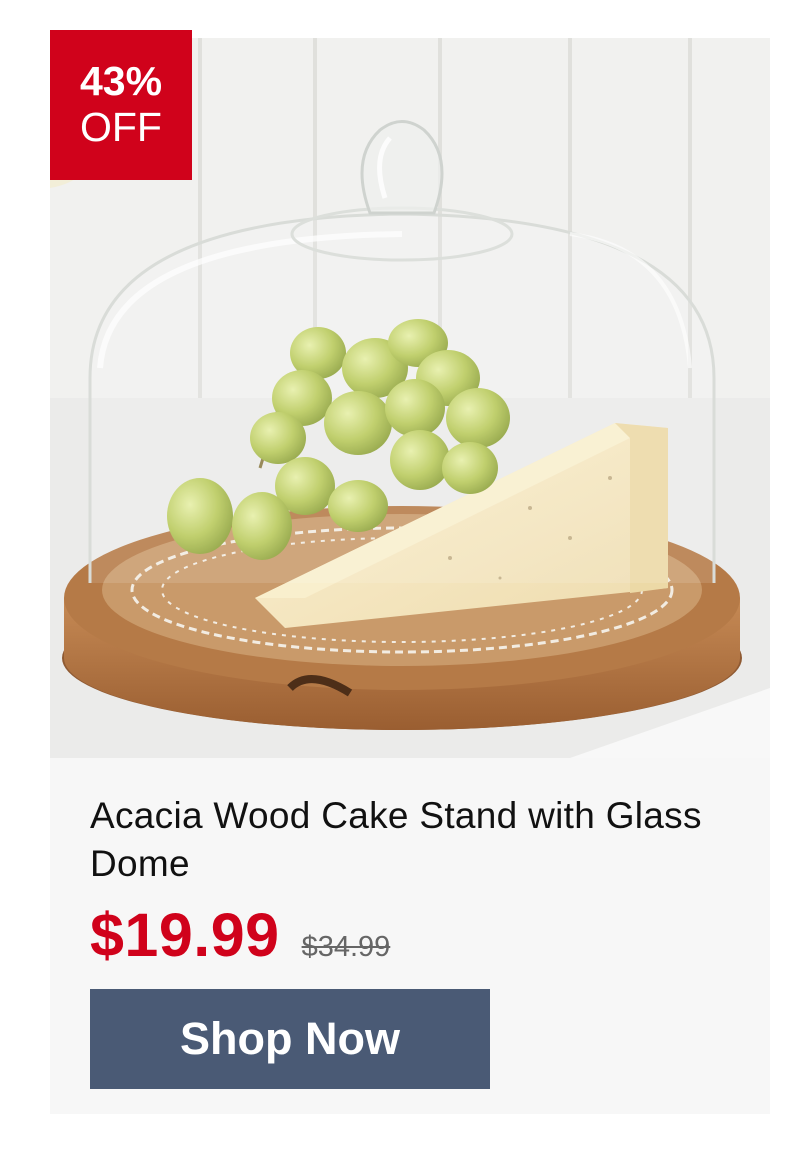  Describe the element at coordinates (121, 81) in the screenshot. I see `discount-percent: 43%` at that location.